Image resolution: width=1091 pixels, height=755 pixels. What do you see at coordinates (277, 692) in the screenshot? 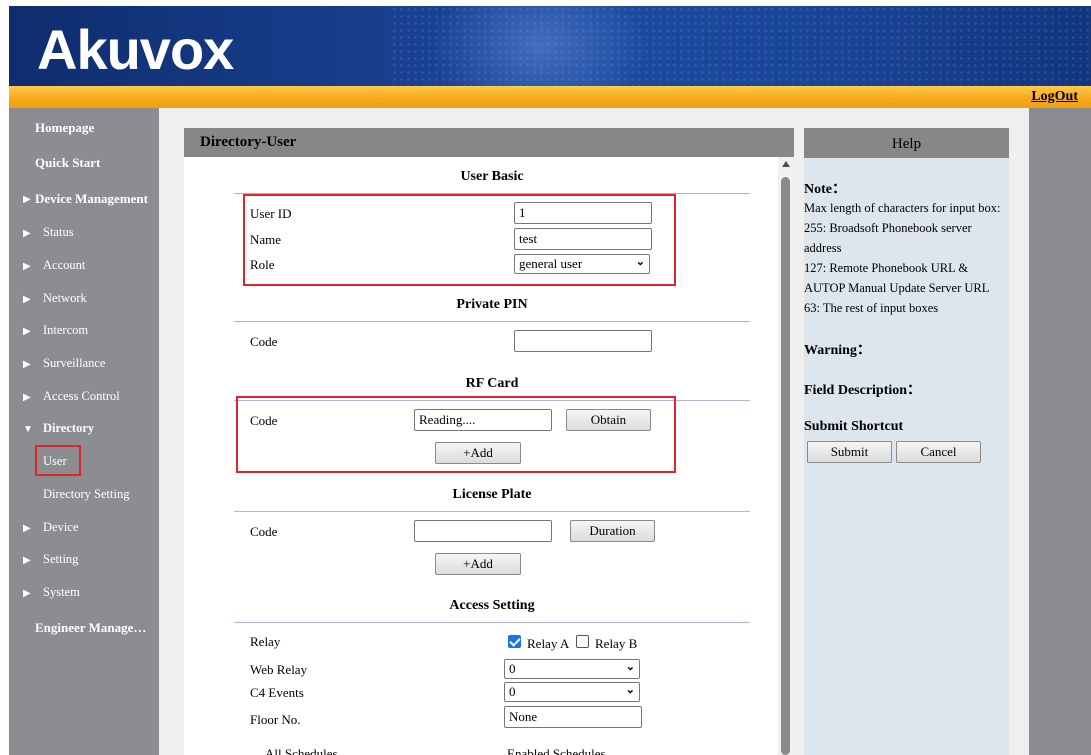
I see `c4-events-label: C4 Events` at bounding box center [277, 692].